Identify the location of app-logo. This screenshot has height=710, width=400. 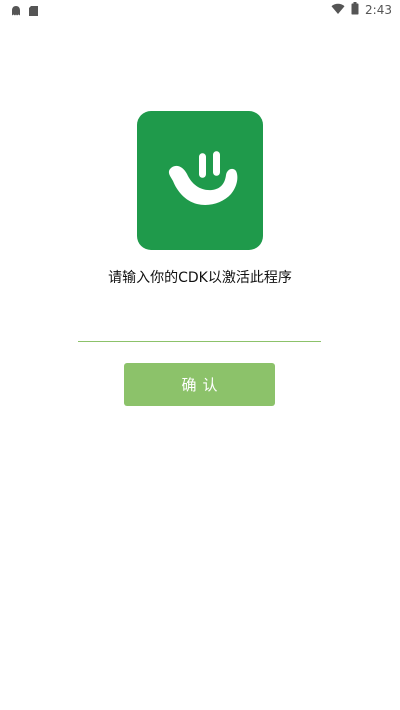
(200, 180).